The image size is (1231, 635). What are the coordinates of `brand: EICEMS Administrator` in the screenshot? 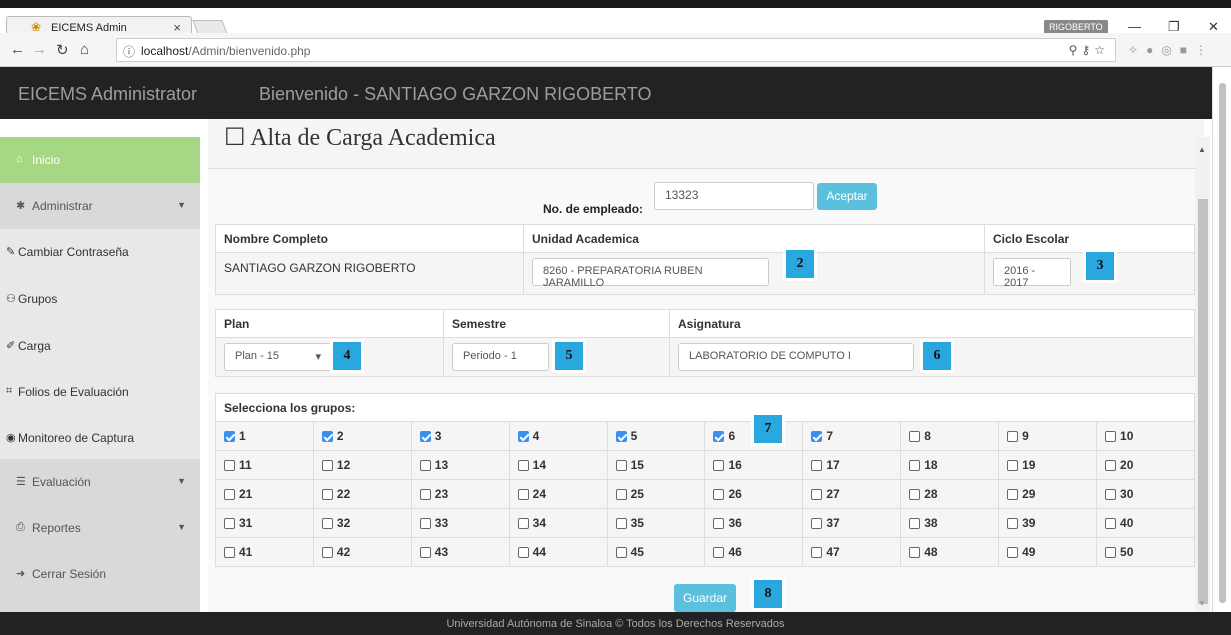 It's located at (107, 94).